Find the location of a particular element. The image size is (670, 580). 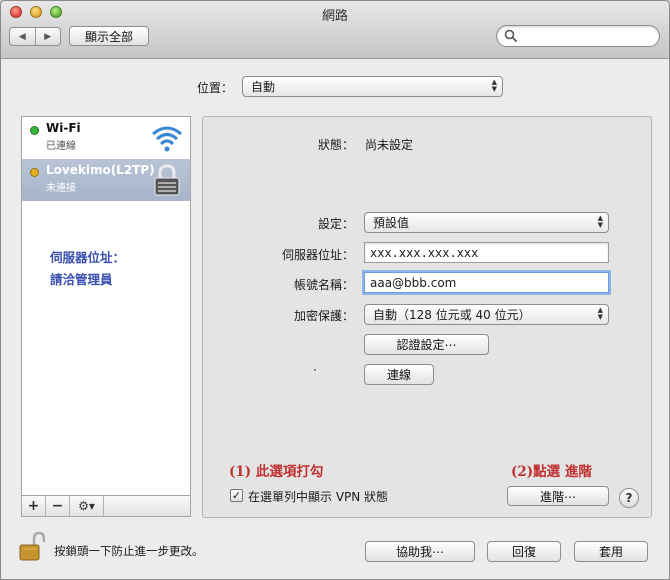

note-line: 伺服器位址： is located at coordinates (88, 257).